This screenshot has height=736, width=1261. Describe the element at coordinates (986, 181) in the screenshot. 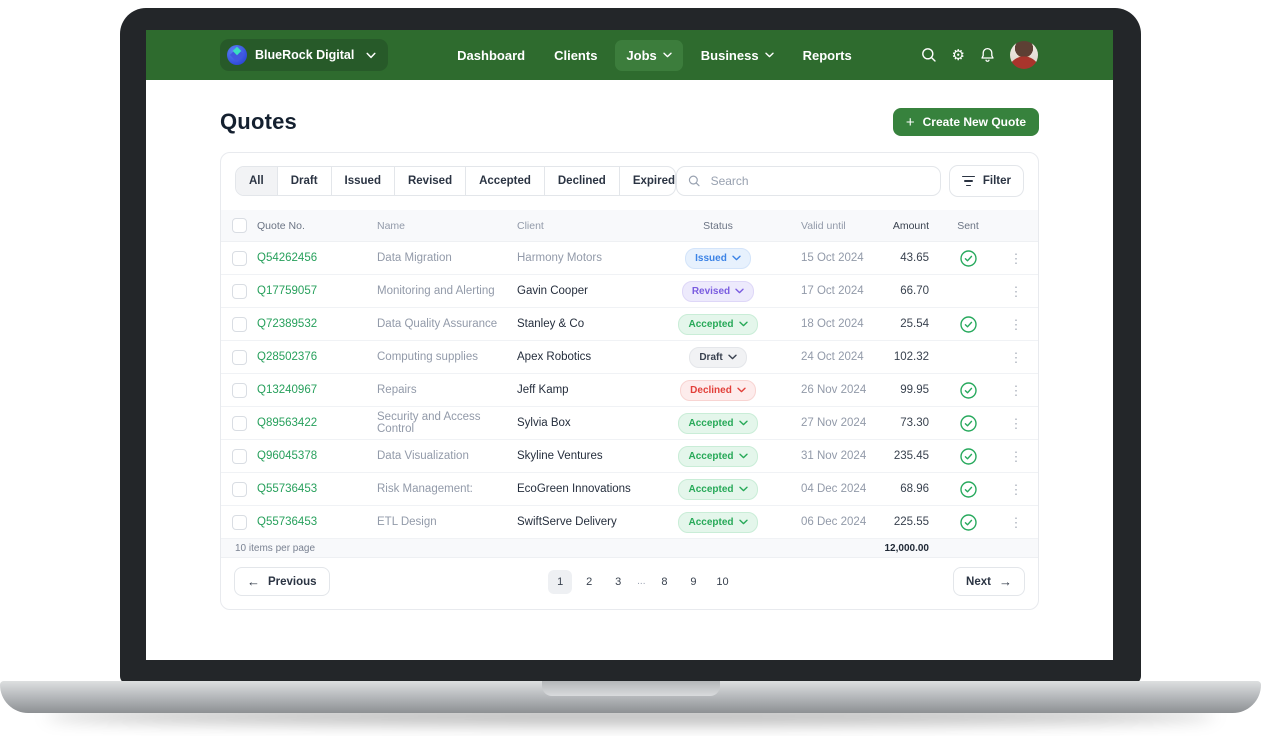

I see `filter-button: Filter` at that location.